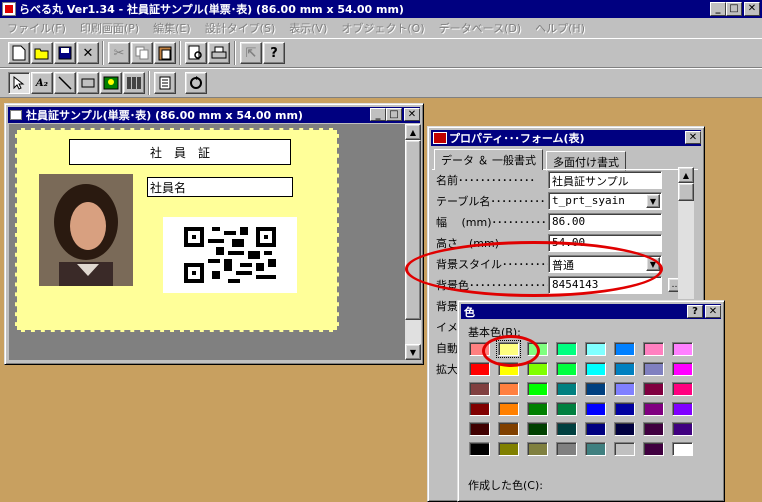 The height and width of the screenshot is (502, 762). What do you see at coordinates (480, 28) in the screenshot?
I see `menu-database: データベース(D)` at bounding box center [480, 28].